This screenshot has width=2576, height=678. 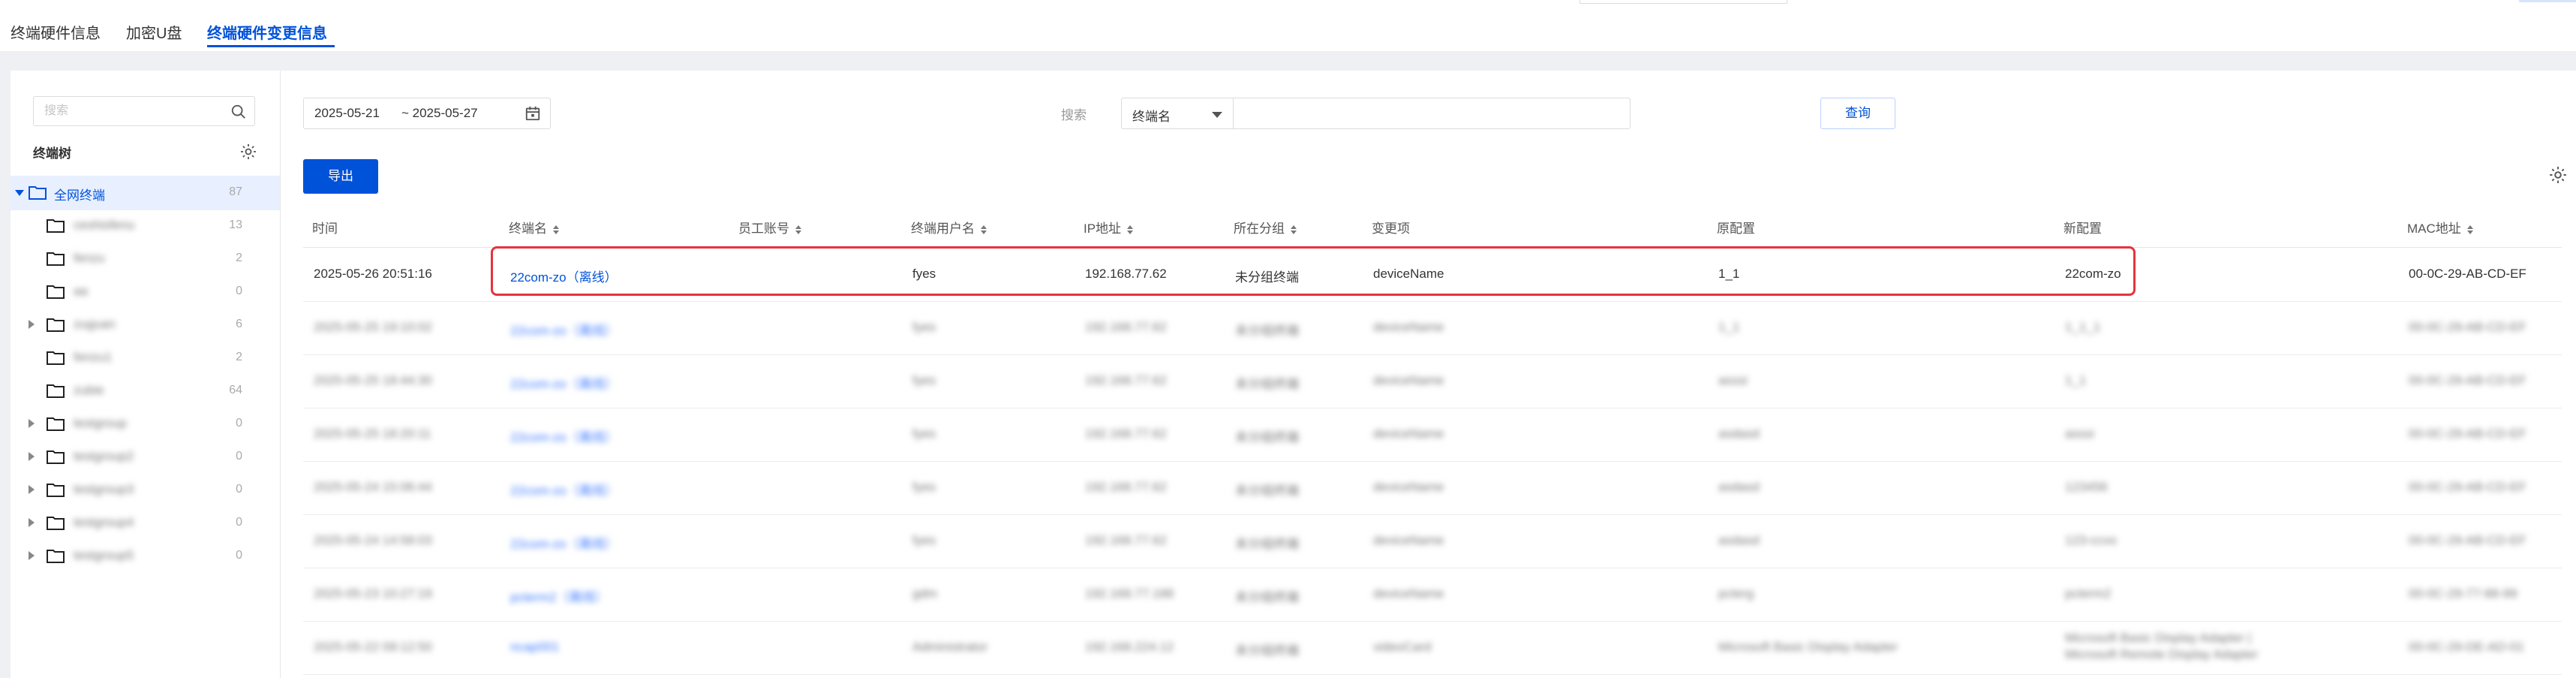 I want to click on cell-terminal: ncap001, so click(x=534, y=647).